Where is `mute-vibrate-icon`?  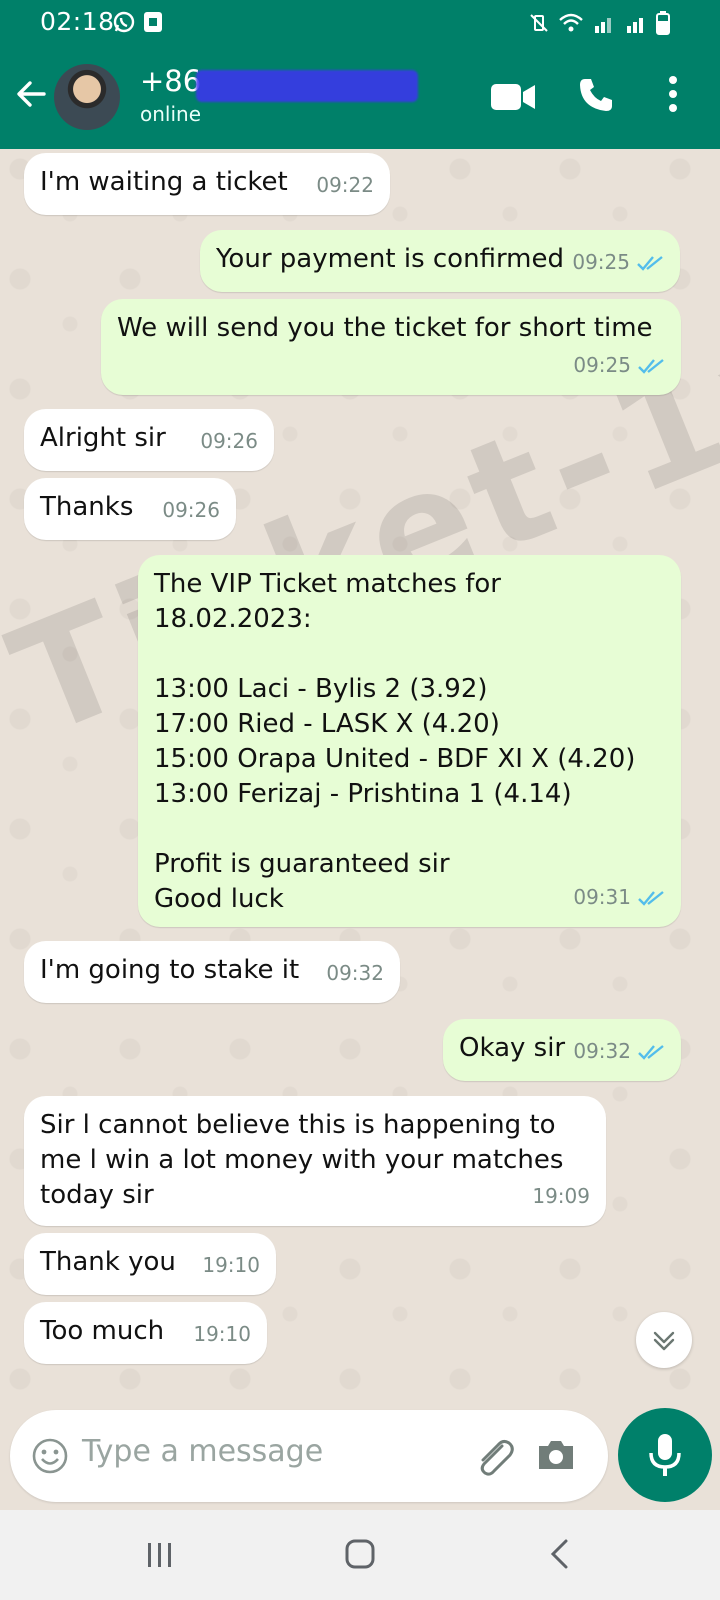 mute-vibrate-icon is located at coordinates (539, 23).